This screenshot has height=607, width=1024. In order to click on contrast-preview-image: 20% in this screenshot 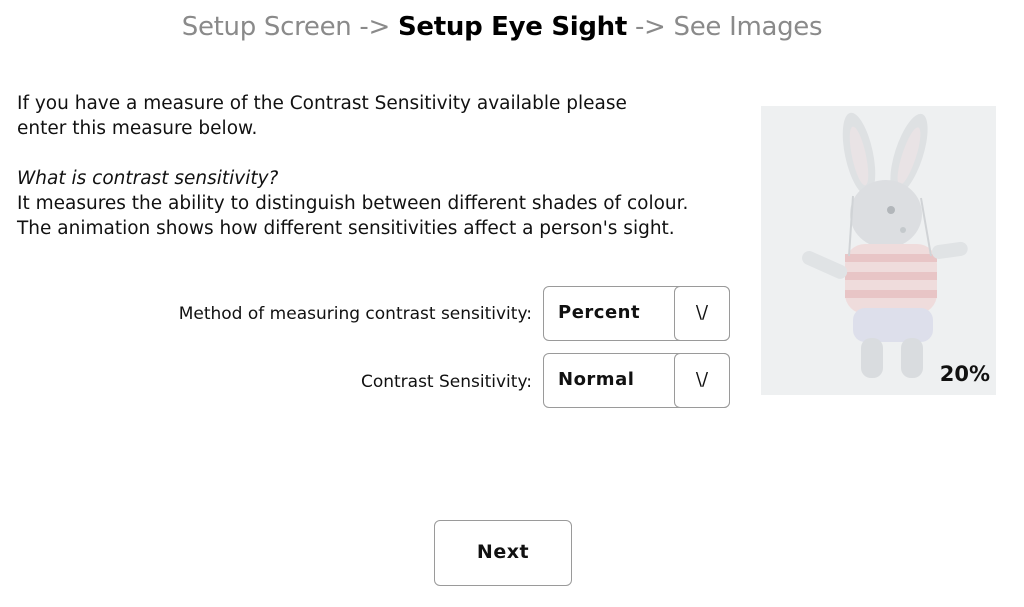, I will do `click(878, 250)`.